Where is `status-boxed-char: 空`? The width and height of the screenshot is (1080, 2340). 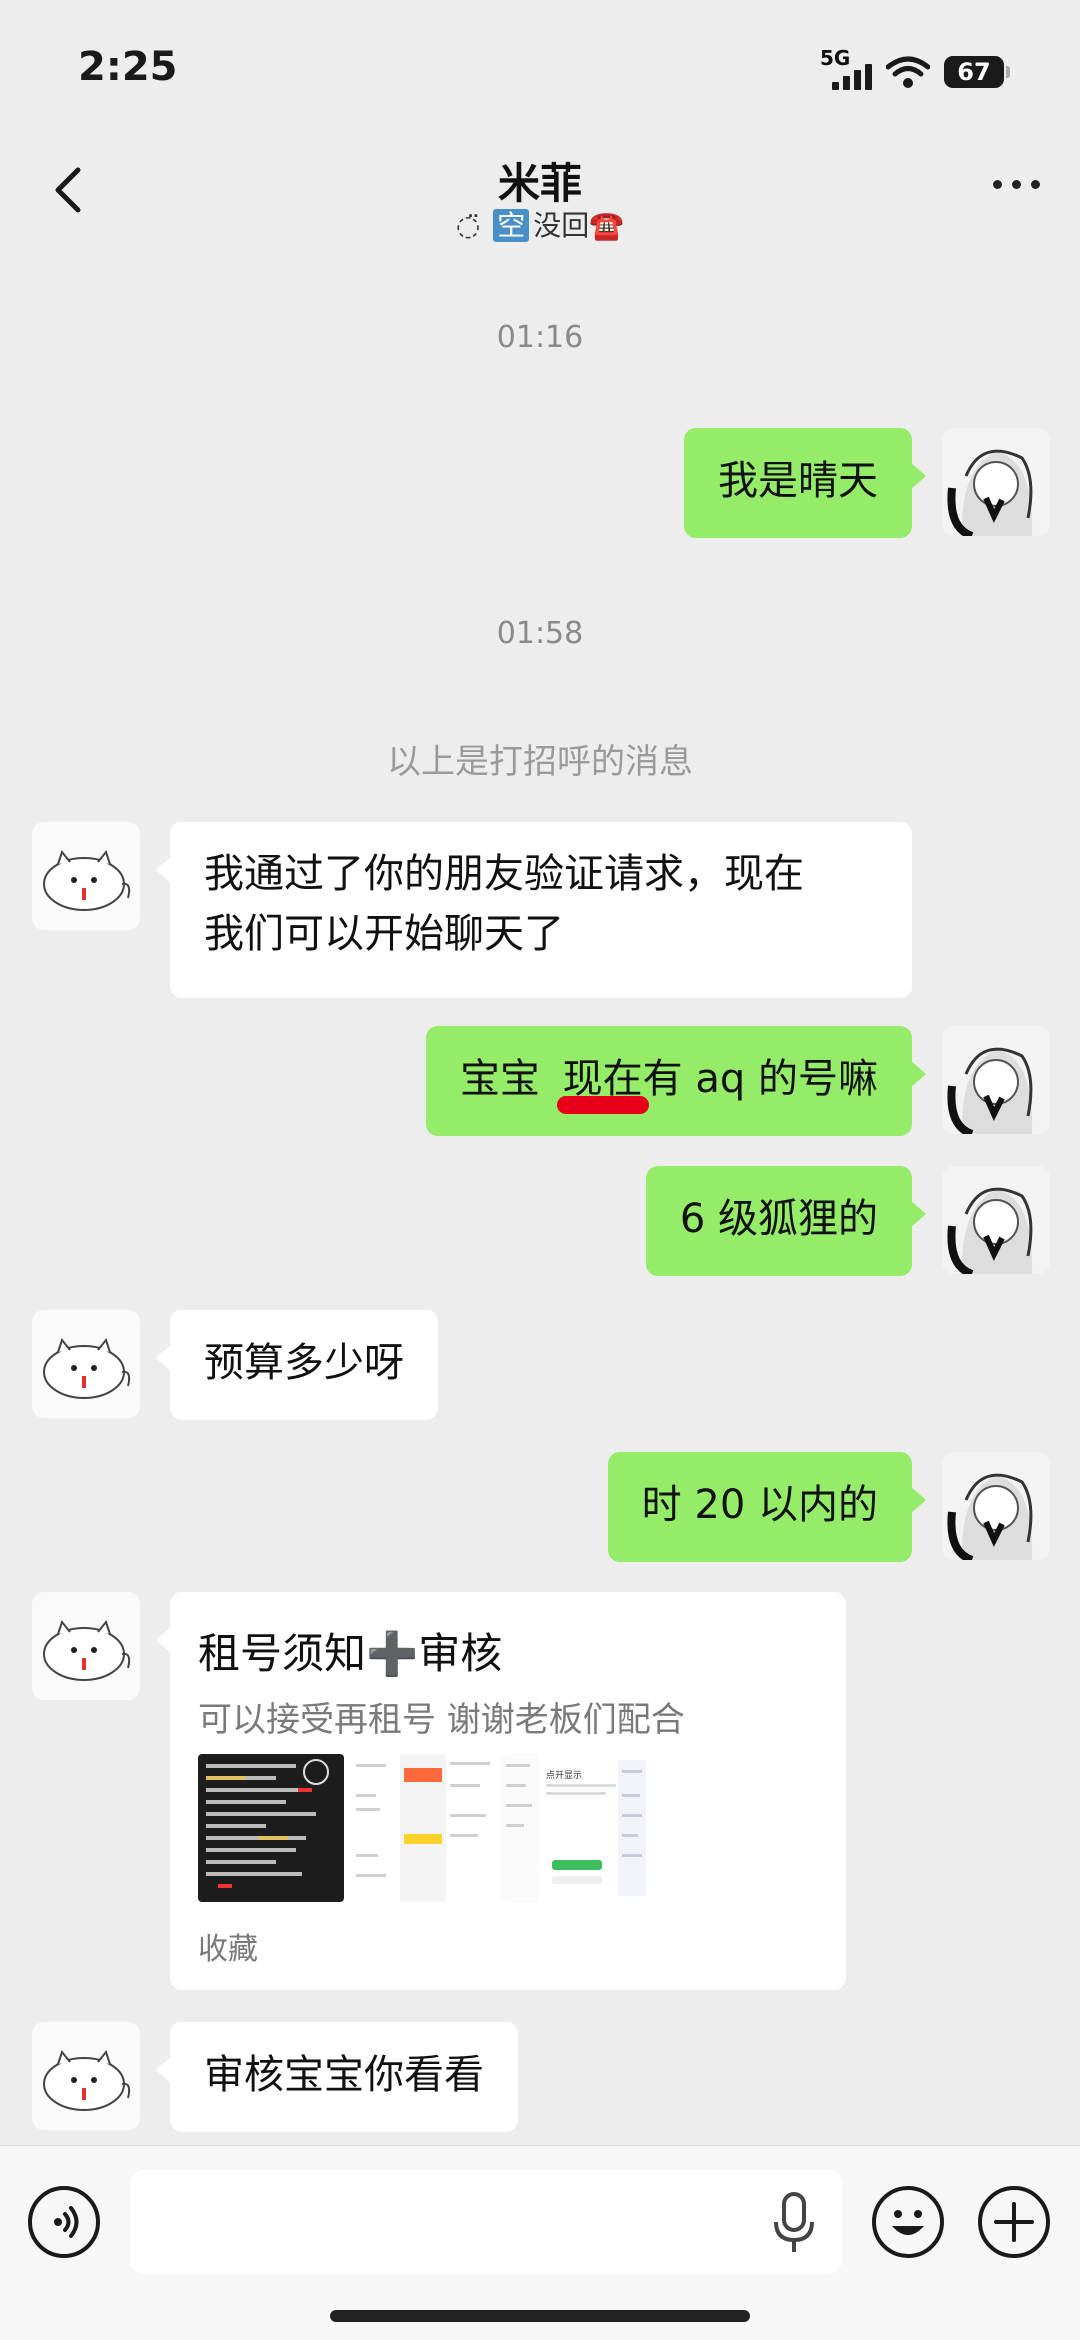 status-boxed-char: 空 is located at coordinates (511, 225).